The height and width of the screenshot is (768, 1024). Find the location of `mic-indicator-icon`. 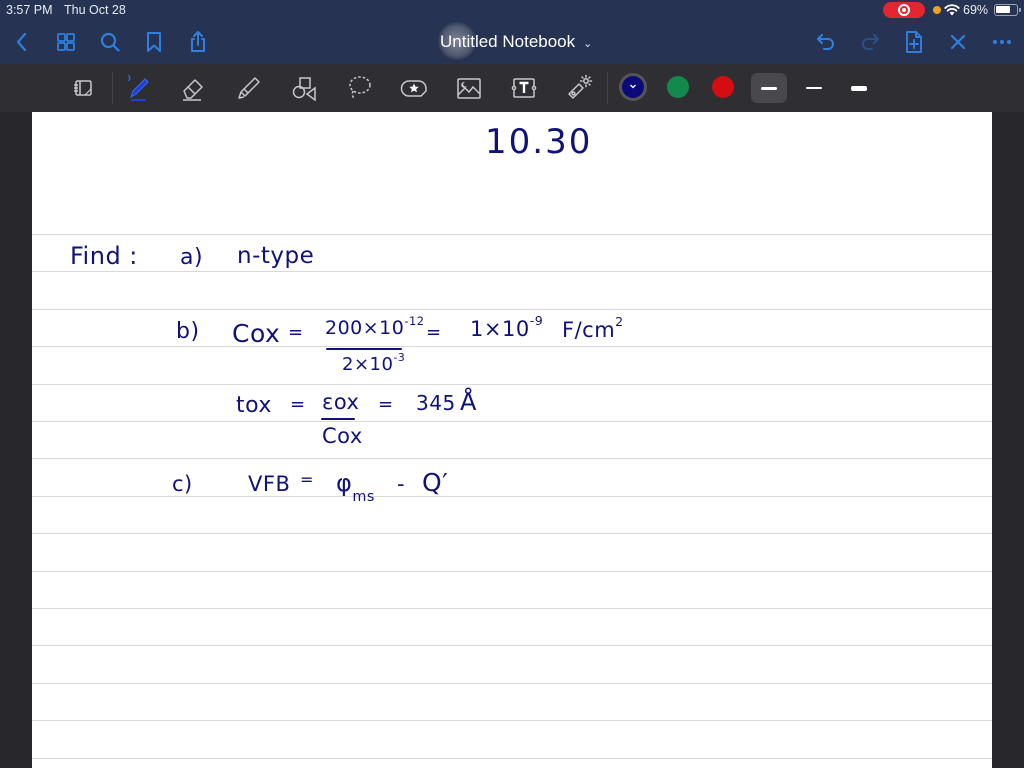

mic-indicator-icon is located at coordinates (937, 10).